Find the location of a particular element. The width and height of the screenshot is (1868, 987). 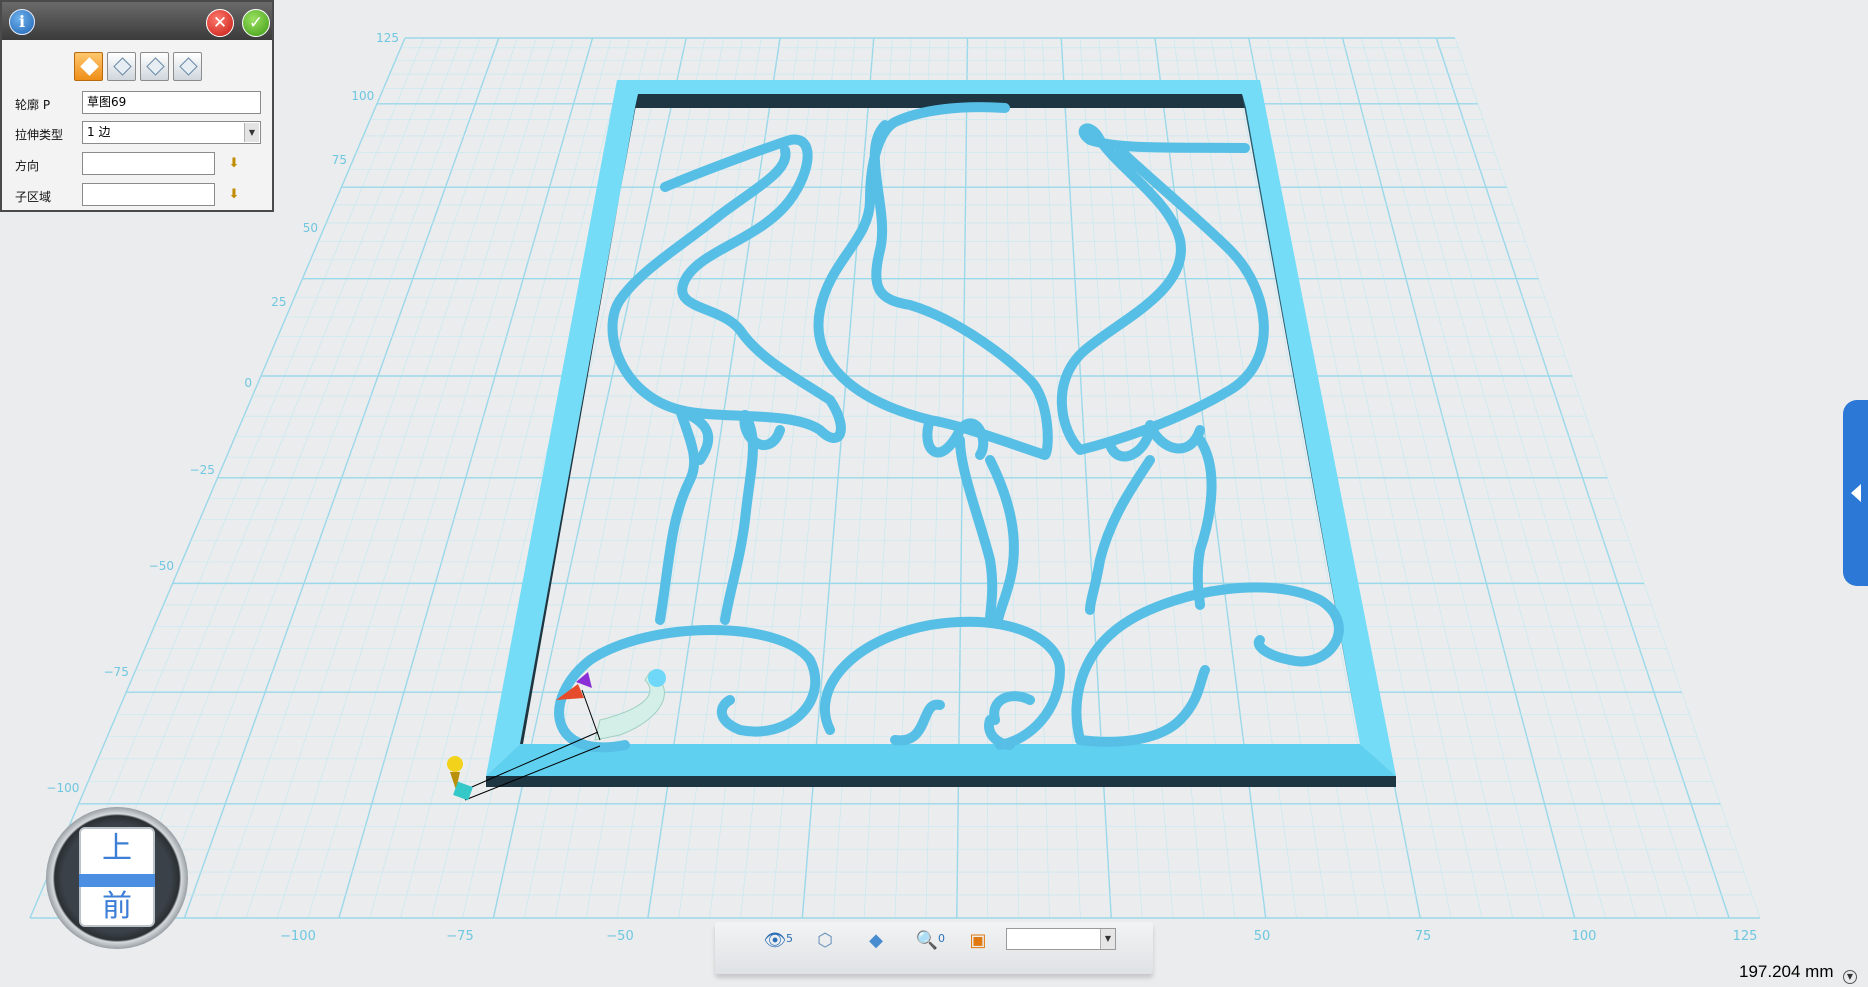

render-mode-icon: ◆ is located at coordinates (876, 941).